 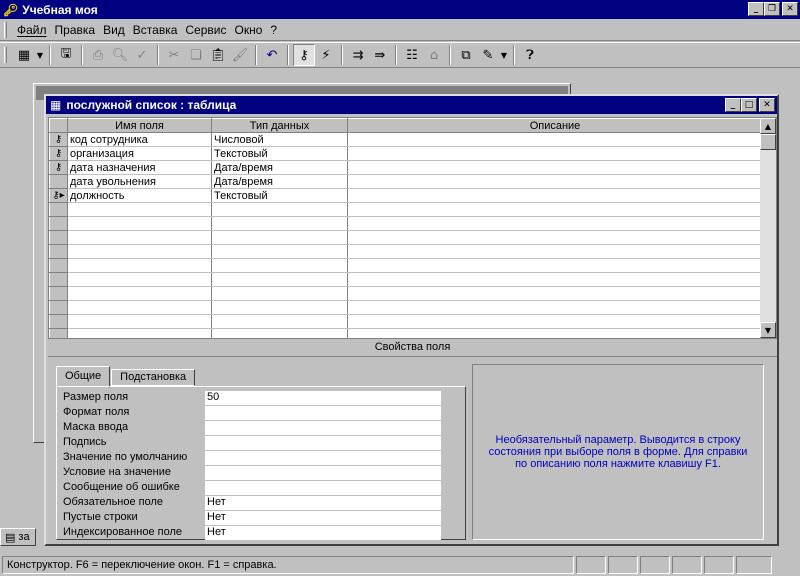 What do you see at coordinates (139, 139) in the screenshot?
I see `field-name-cell: код сотрудника` at bounding box center [139, 139].